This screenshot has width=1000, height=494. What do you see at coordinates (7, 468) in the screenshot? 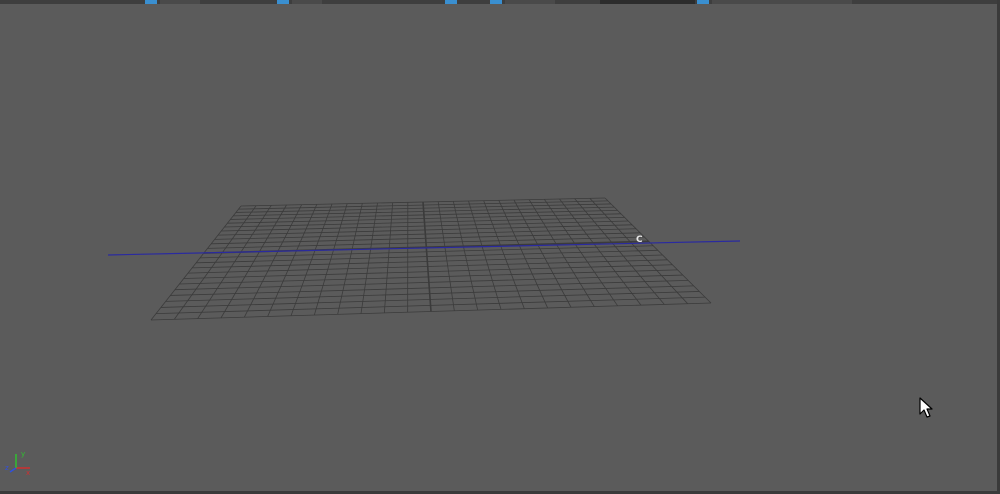
I see `z-axis-label: z` at bounding box center [7, 468].